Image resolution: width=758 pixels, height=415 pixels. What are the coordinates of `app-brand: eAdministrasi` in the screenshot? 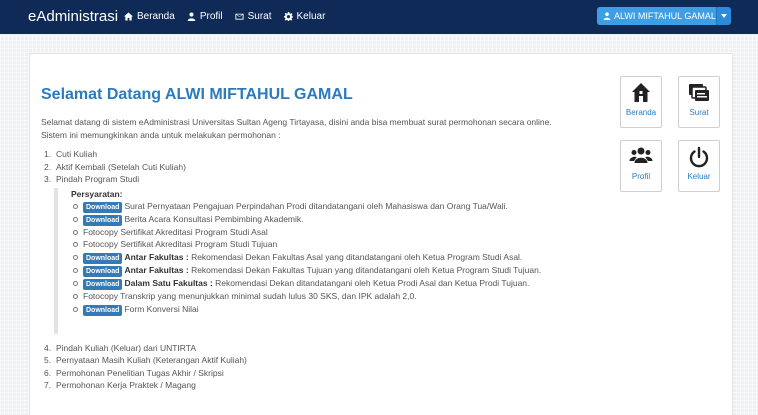 It's located at (73, 16).